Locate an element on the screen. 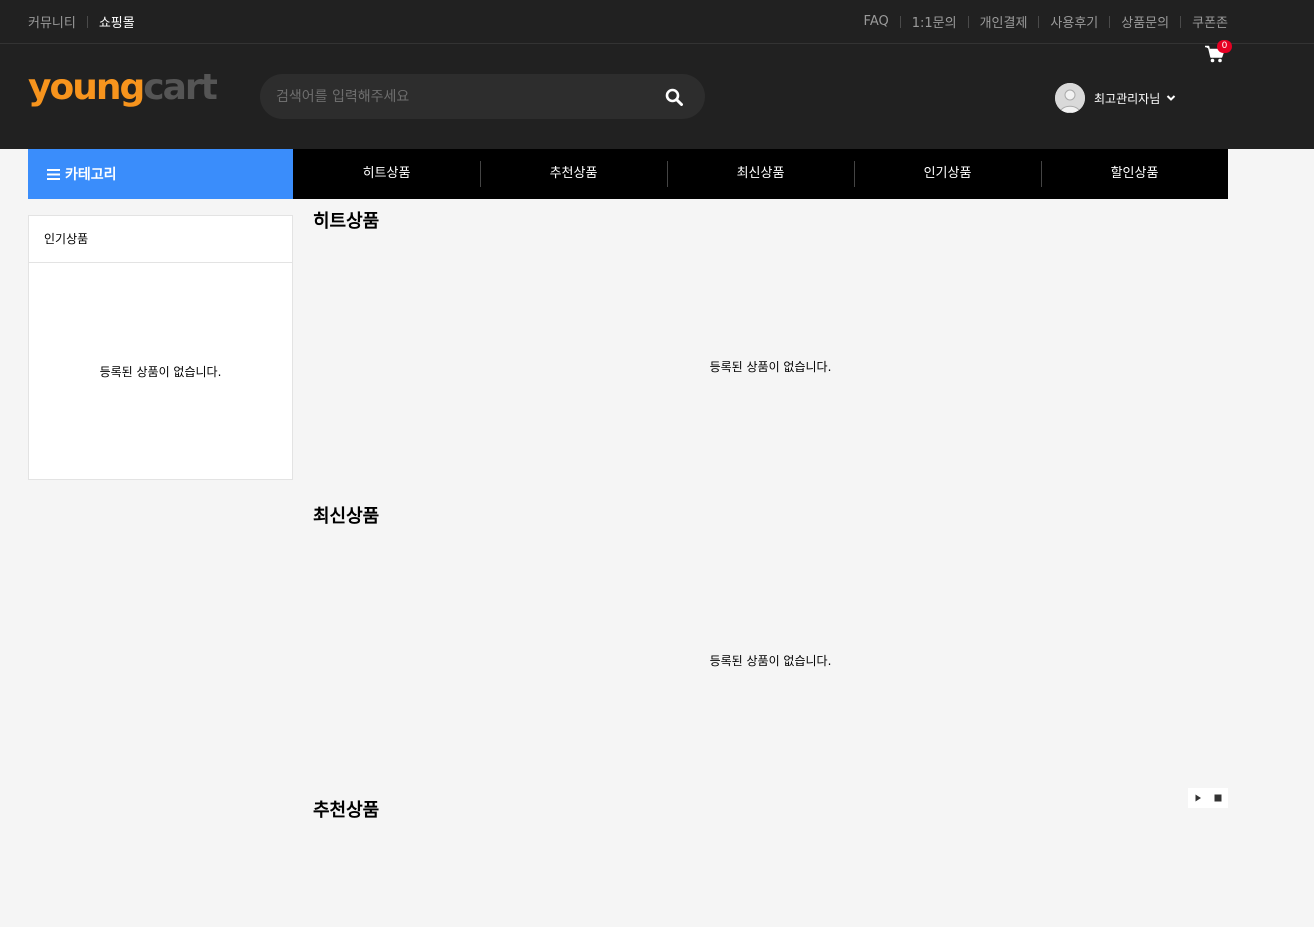  search-icon is located at coordinates (674, 97).